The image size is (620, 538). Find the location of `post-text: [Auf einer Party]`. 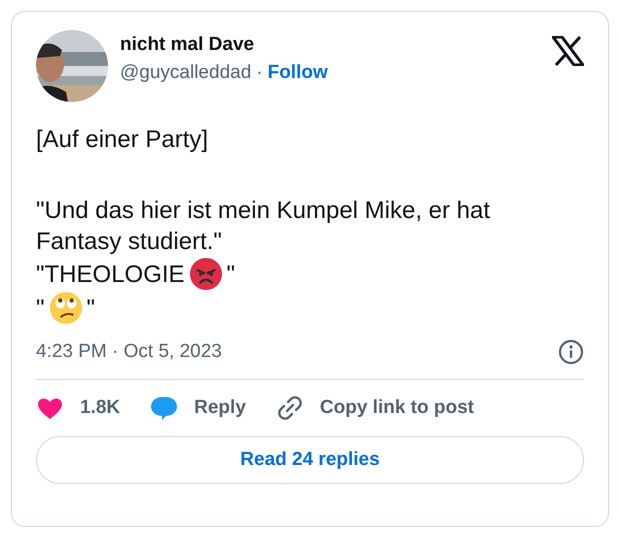

post-text: [Auf einer Party] is located at coordinates (123, 140).